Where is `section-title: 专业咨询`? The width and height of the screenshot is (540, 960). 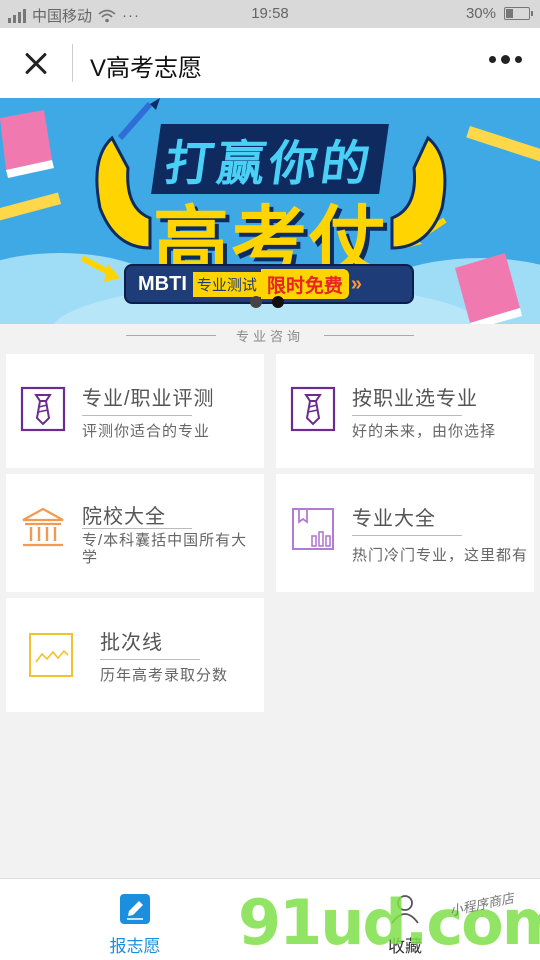 section-title: 专业咨询 is located at coordinates (270, 336).